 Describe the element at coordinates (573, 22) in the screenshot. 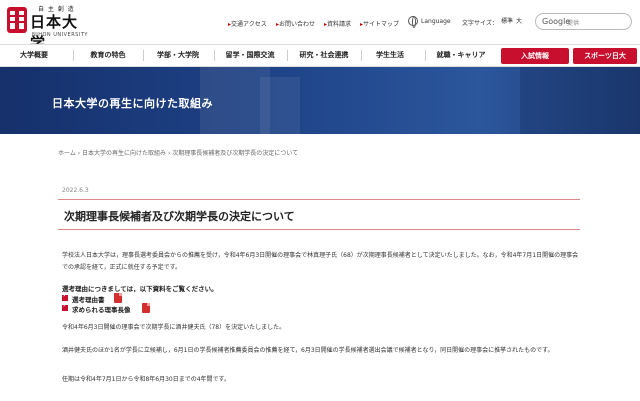

I see `search-input: 提供` at that location.